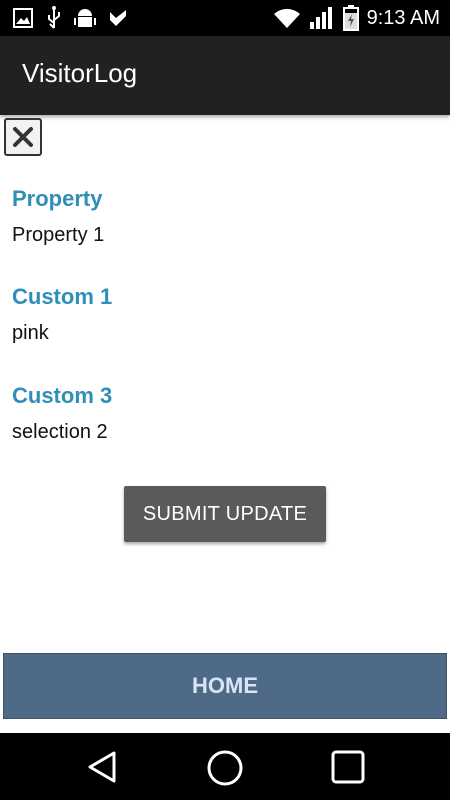 The image size is (450, 800). What do you see at coordinates (23, 18) in the screenshot?
I see `image-icon` at bounding box center [23, 18].